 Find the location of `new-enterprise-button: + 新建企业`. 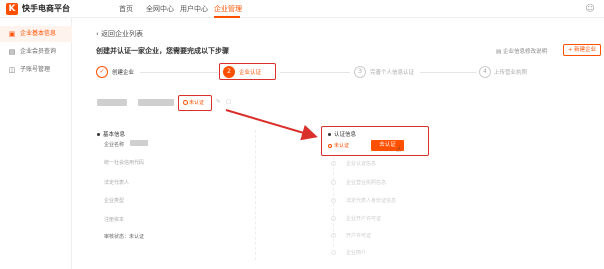

new-enterprise-button: + 新建企业 is located at coordinates (582, 50).